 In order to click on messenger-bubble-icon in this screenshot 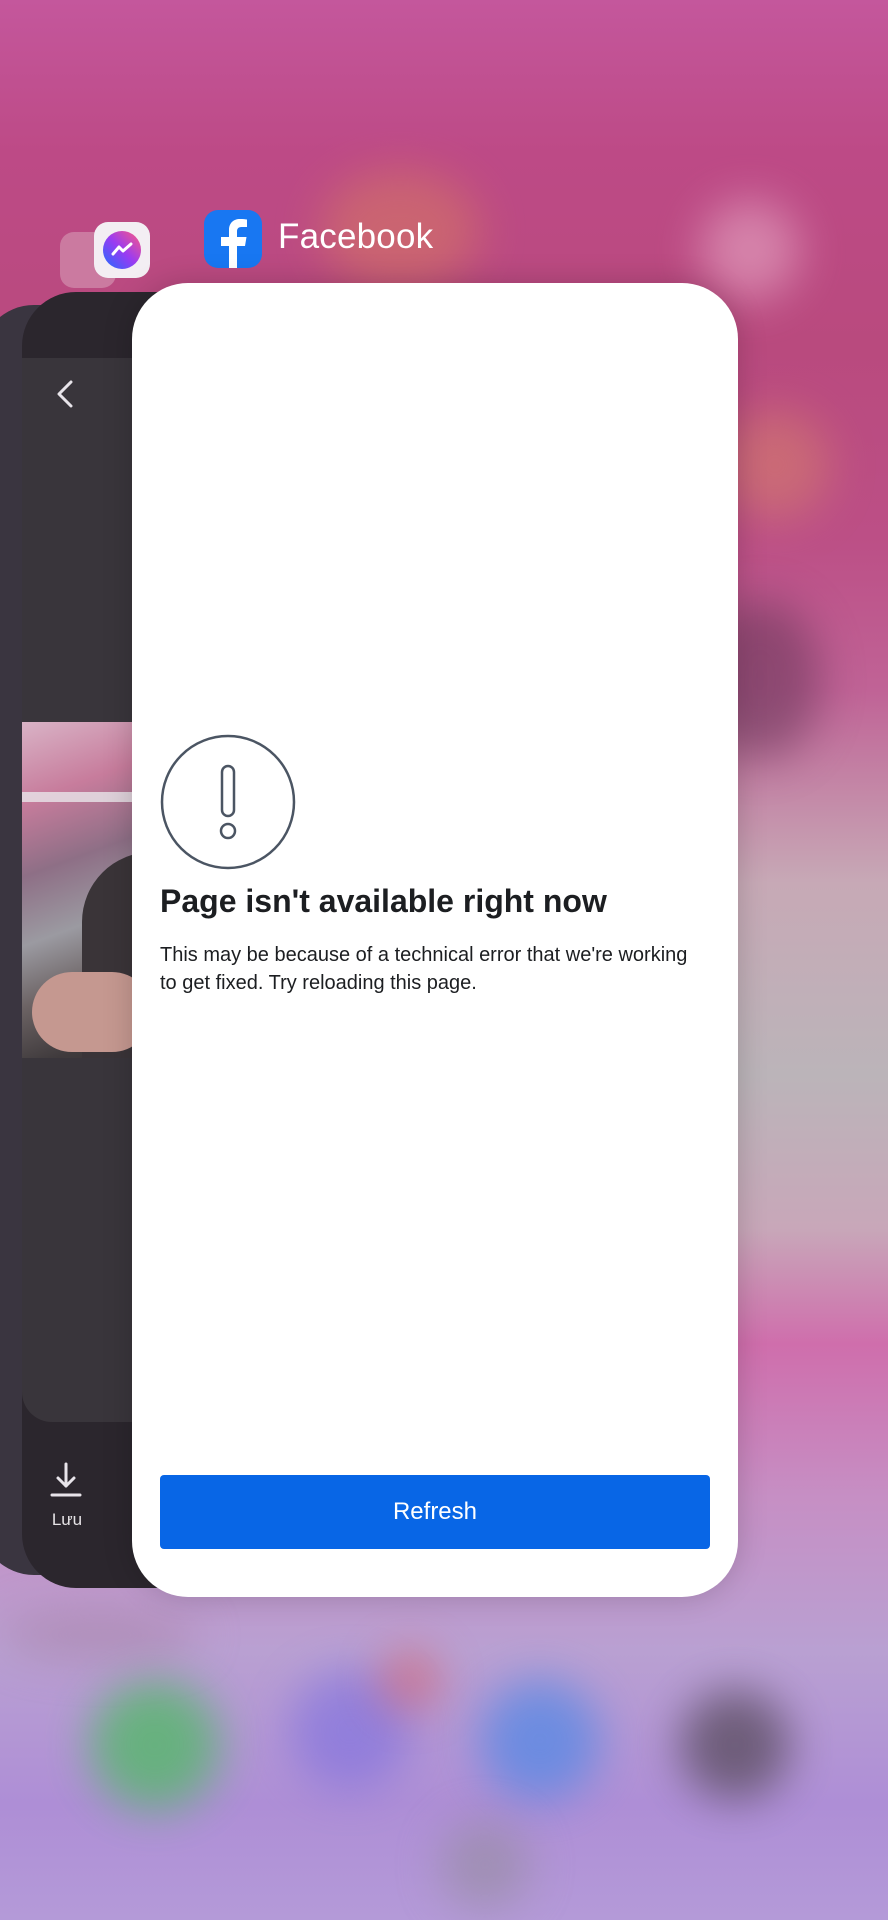, I will do `click(122, 250)`.